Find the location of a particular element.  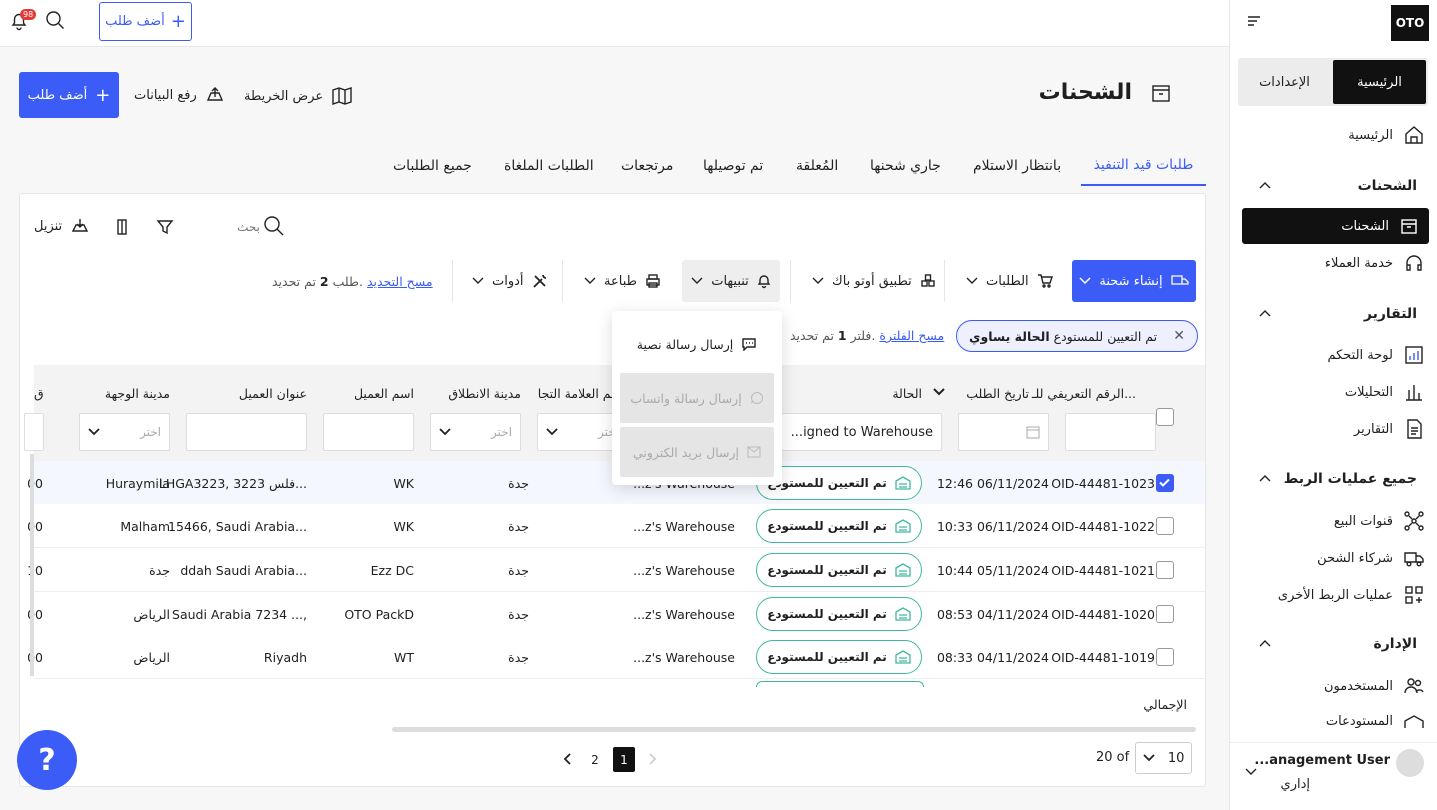

menu-item-sms: إرسال رسالة نصية is located at coordinates (697, 344).